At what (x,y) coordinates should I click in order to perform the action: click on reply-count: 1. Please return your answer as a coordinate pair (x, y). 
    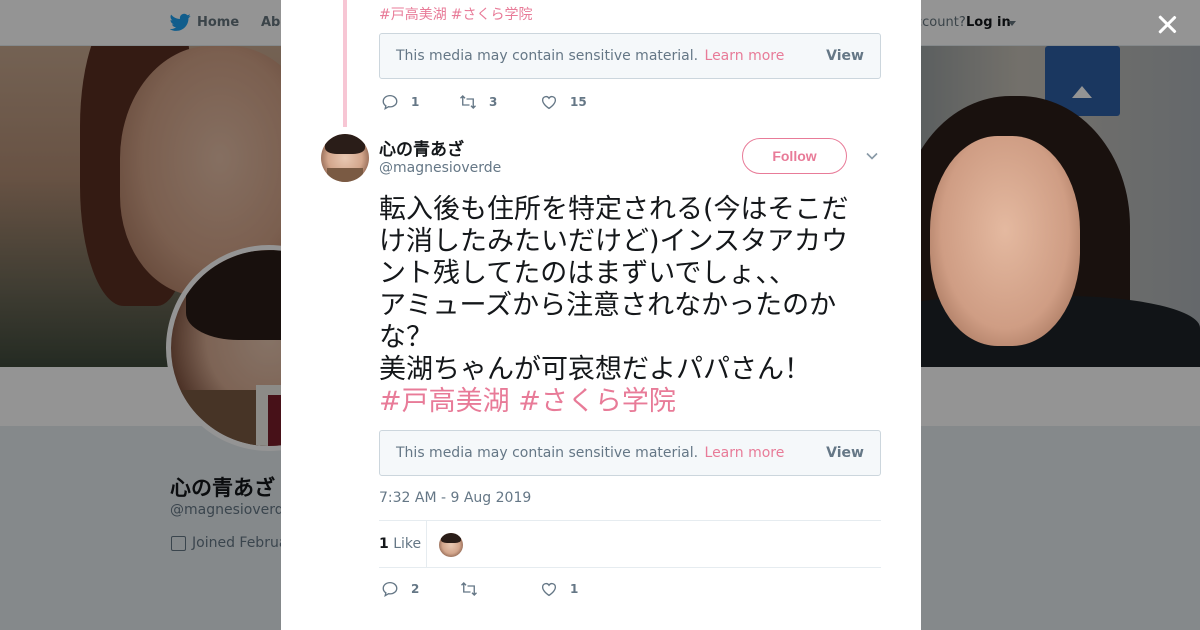
    Looking at the image, I should click on (415, 102).